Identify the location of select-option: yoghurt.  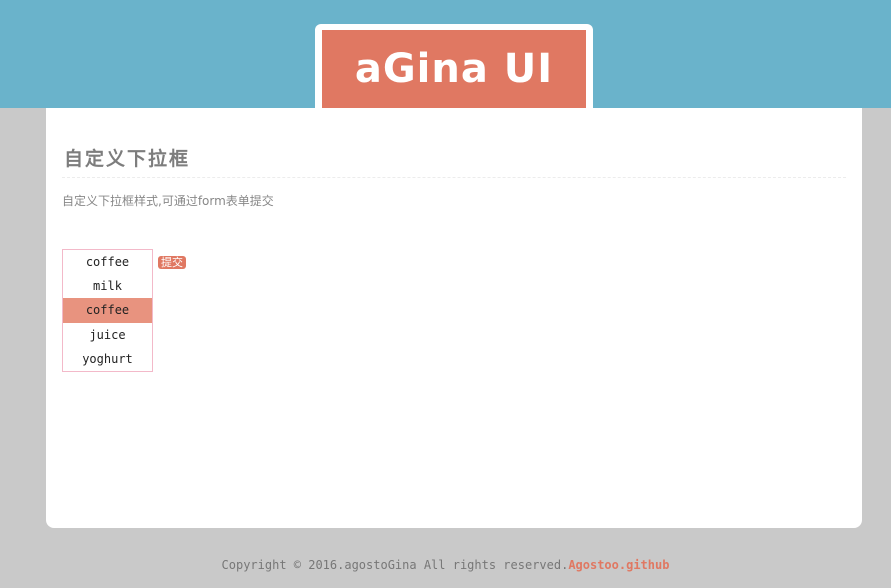
(107, 359).